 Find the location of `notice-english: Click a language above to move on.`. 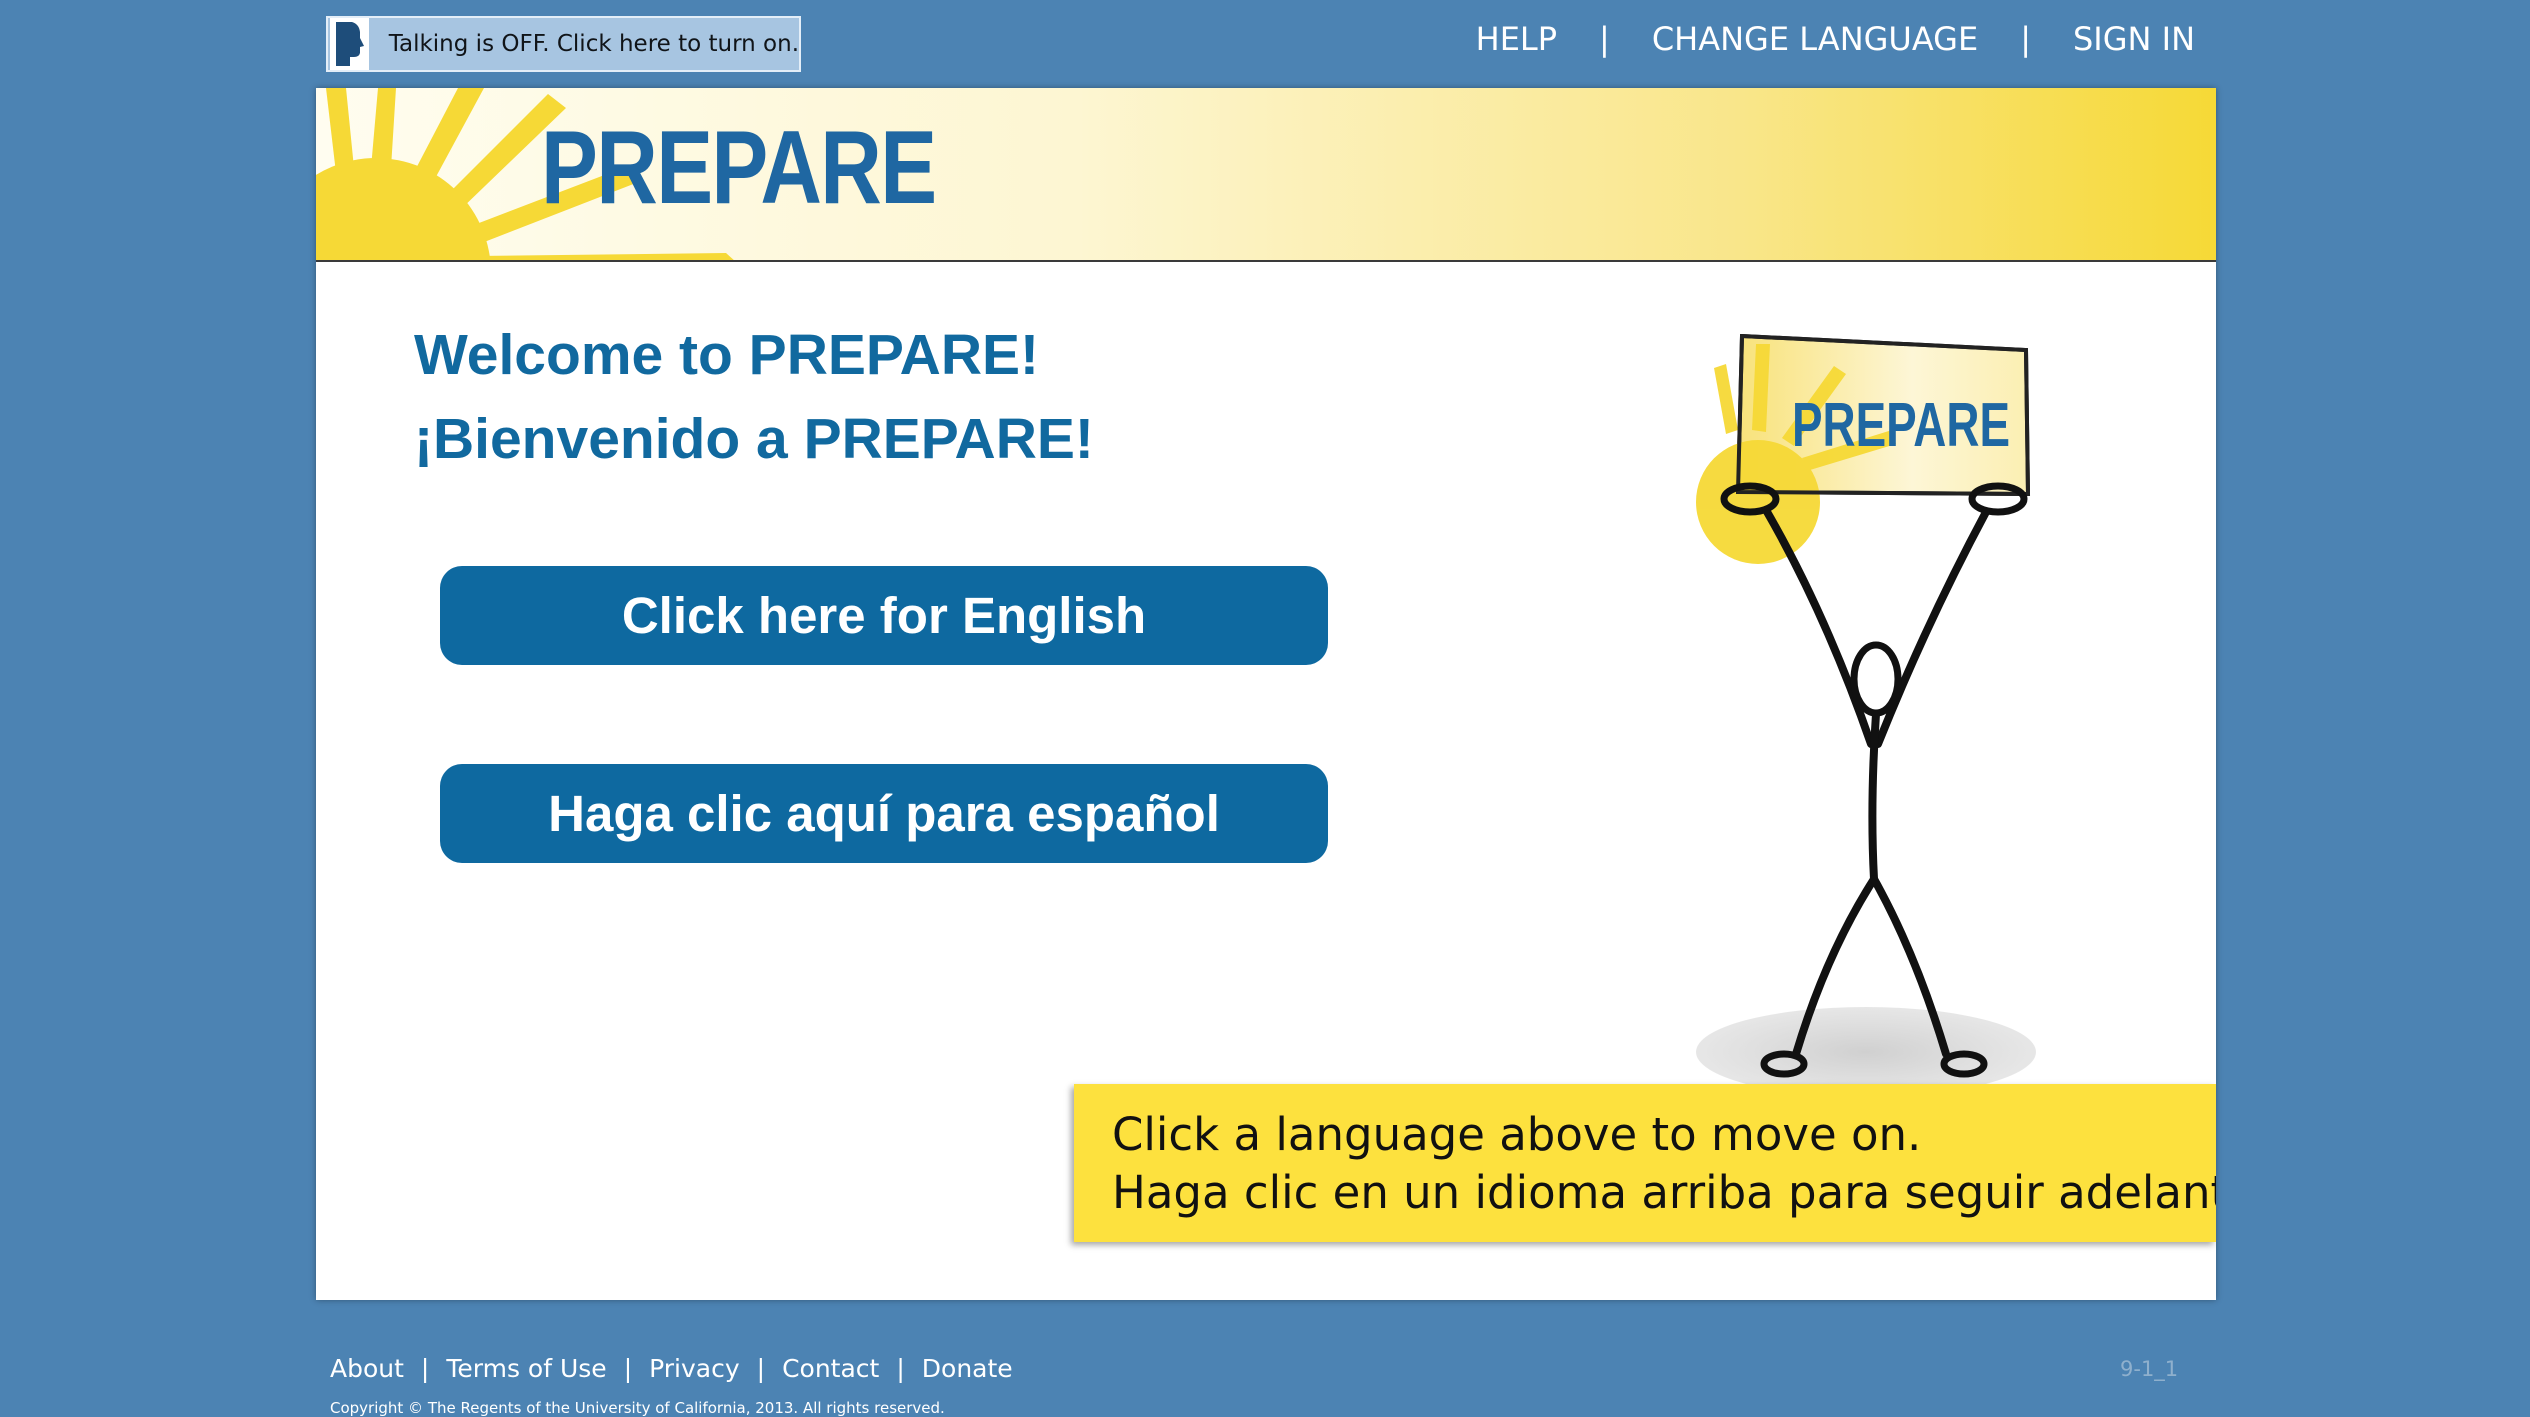

notice-english: Click a language above to move on. is located at coordinates (1517, 1134).